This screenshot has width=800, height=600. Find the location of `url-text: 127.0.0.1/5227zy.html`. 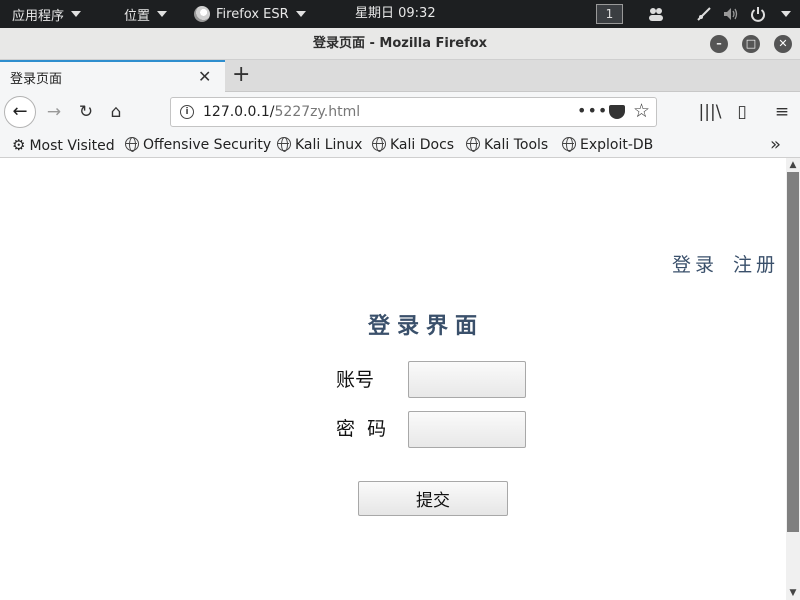

url-text: 127.0.0.1/5227zy.html is located at coordinates (281, 112).